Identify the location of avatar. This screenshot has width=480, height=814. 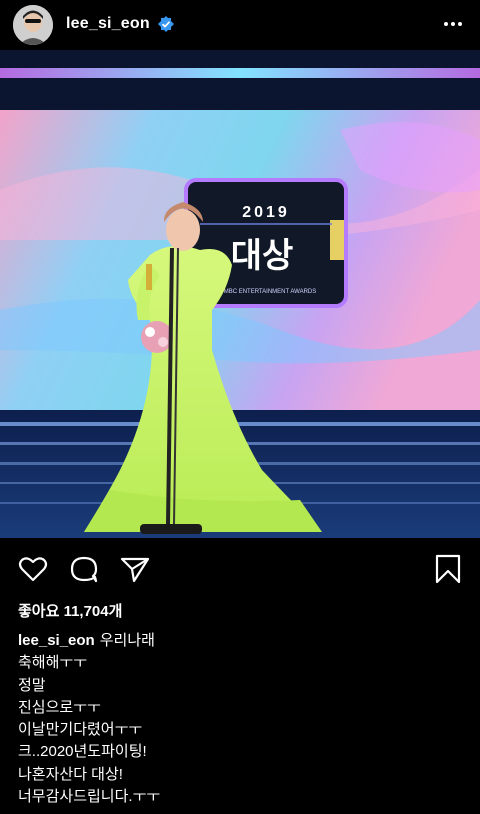
(33, 25).